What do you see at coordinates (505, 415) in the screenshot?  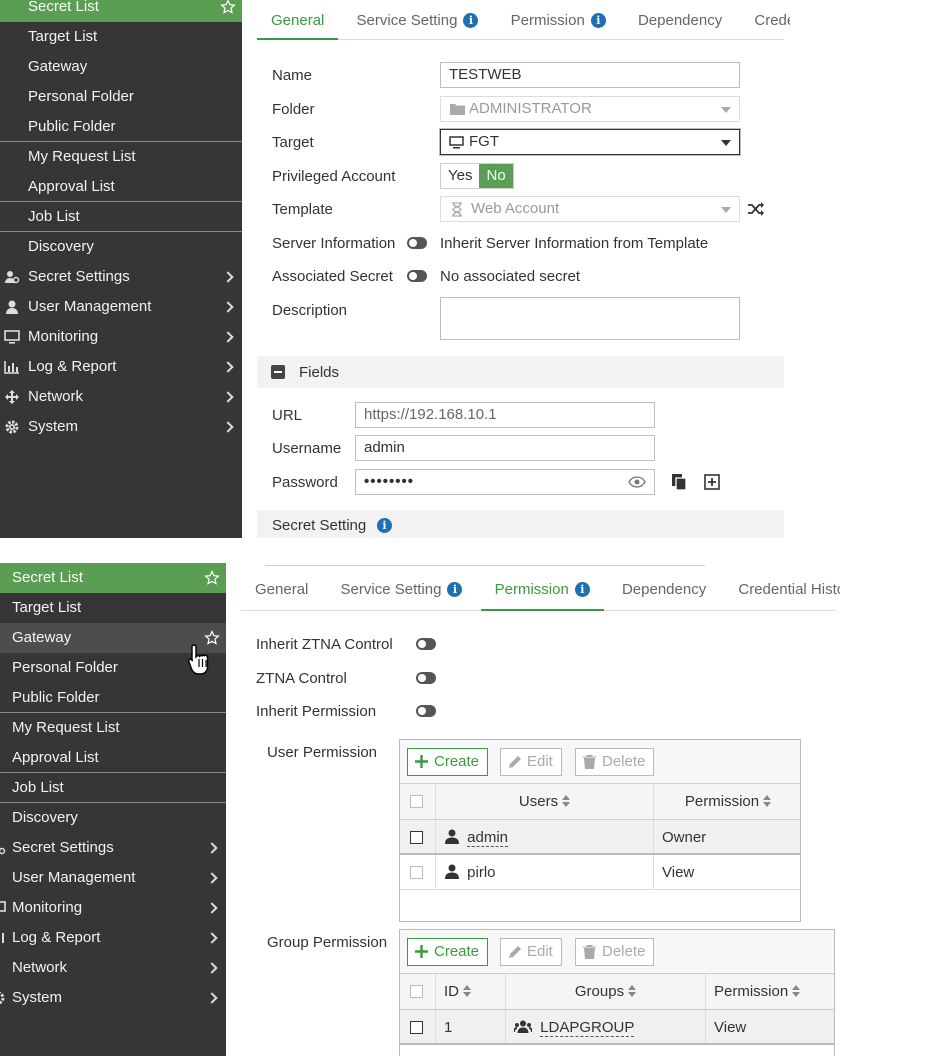 I see `url-input: https://192.168.10.1` at bounding box center [505, 415].